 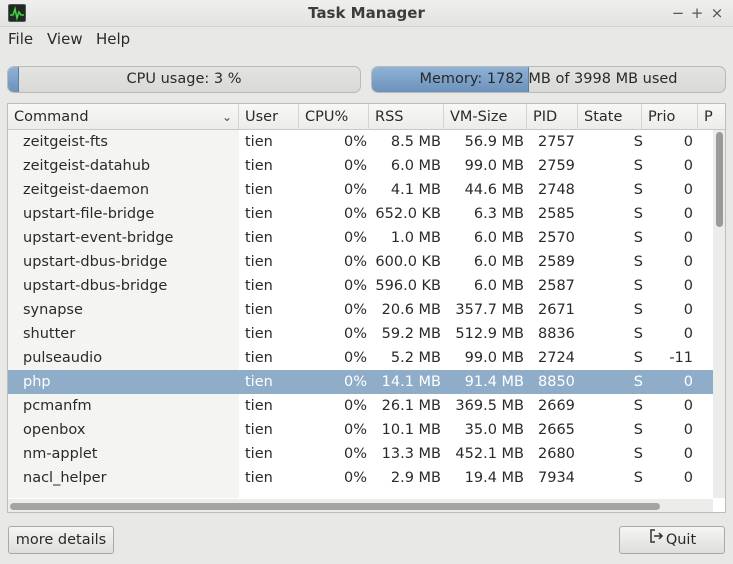 What do you see at coordinates (415, 478) in the screenshot?
I see `cell-rss: 2.9 MB` at bounding box center [415, 478].